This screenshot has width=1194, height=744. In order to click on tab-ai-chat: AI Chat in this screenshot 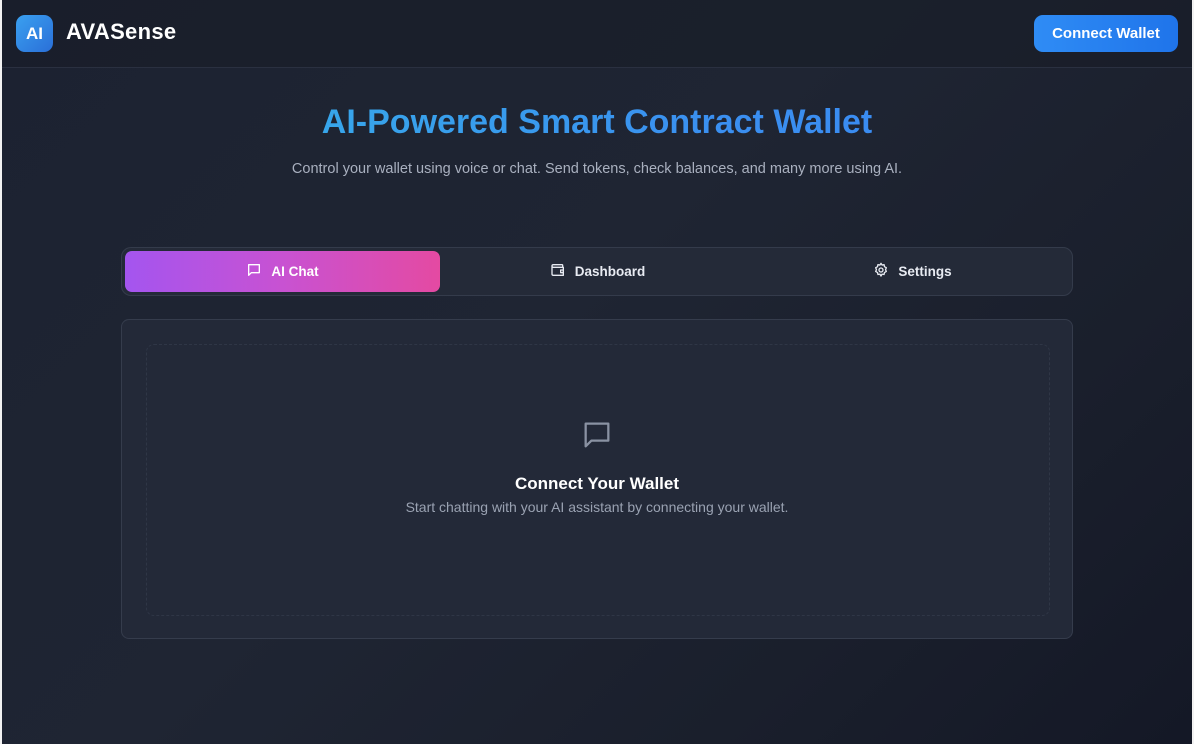, I will do `click(282, 271)`.